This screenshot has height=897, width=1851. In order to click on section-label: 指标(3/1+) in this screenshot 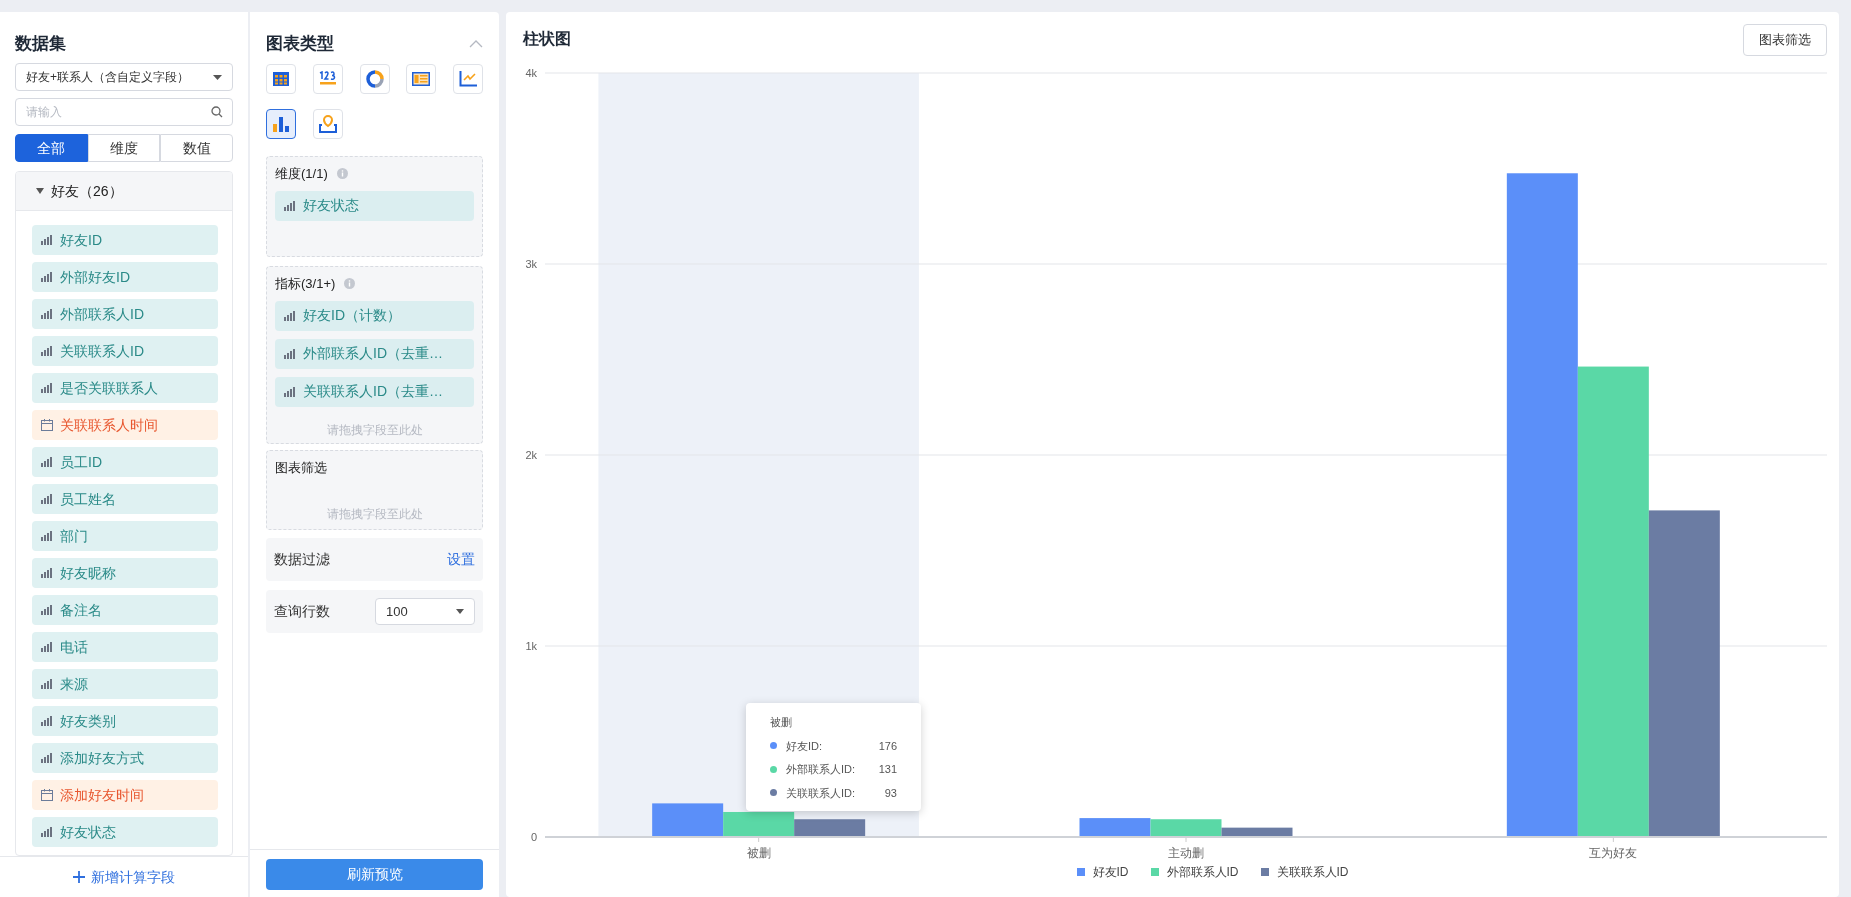, I will do `click(305, 284)`.